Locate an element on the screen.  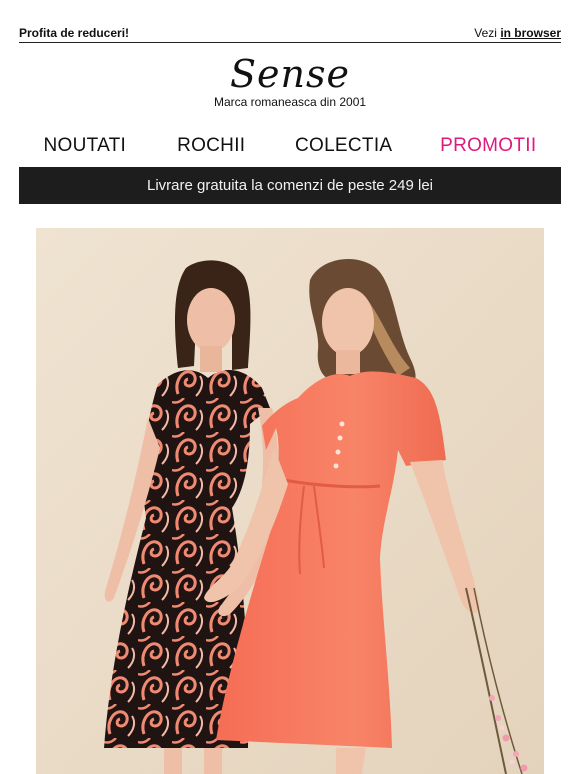
preheader-promo-text: Profita de reduceri! is located at coordinates (74, 33).